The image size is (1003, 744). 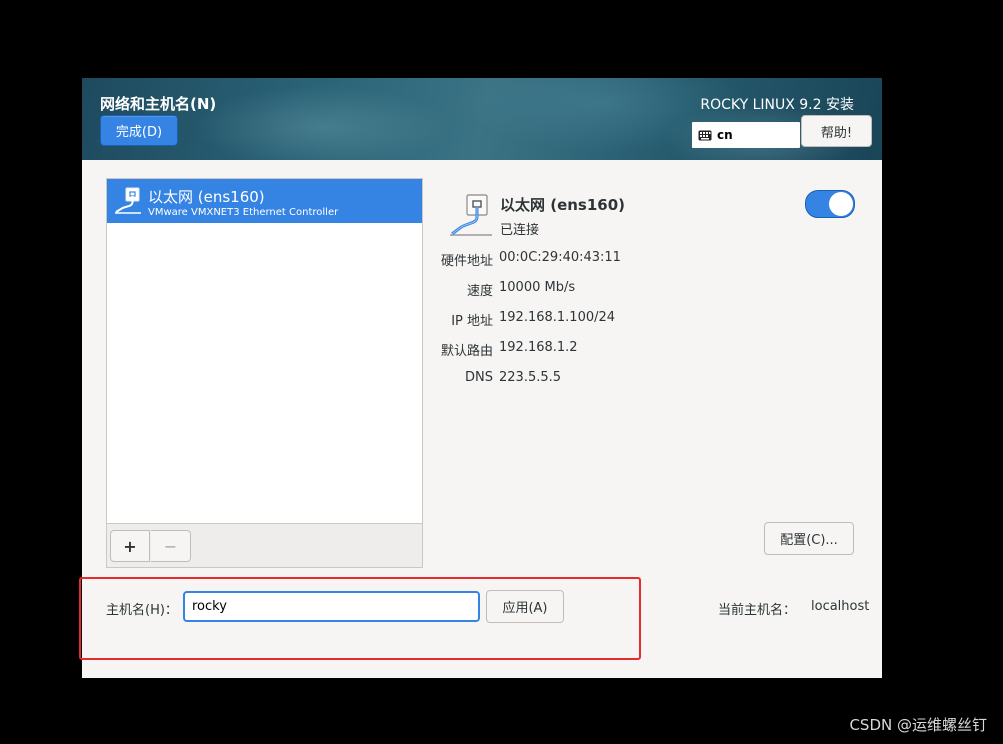 What do you see at coordinates (836, 131) in the screenshot?
I see `help-button: 帮助!` at bounding box center [836, 131].